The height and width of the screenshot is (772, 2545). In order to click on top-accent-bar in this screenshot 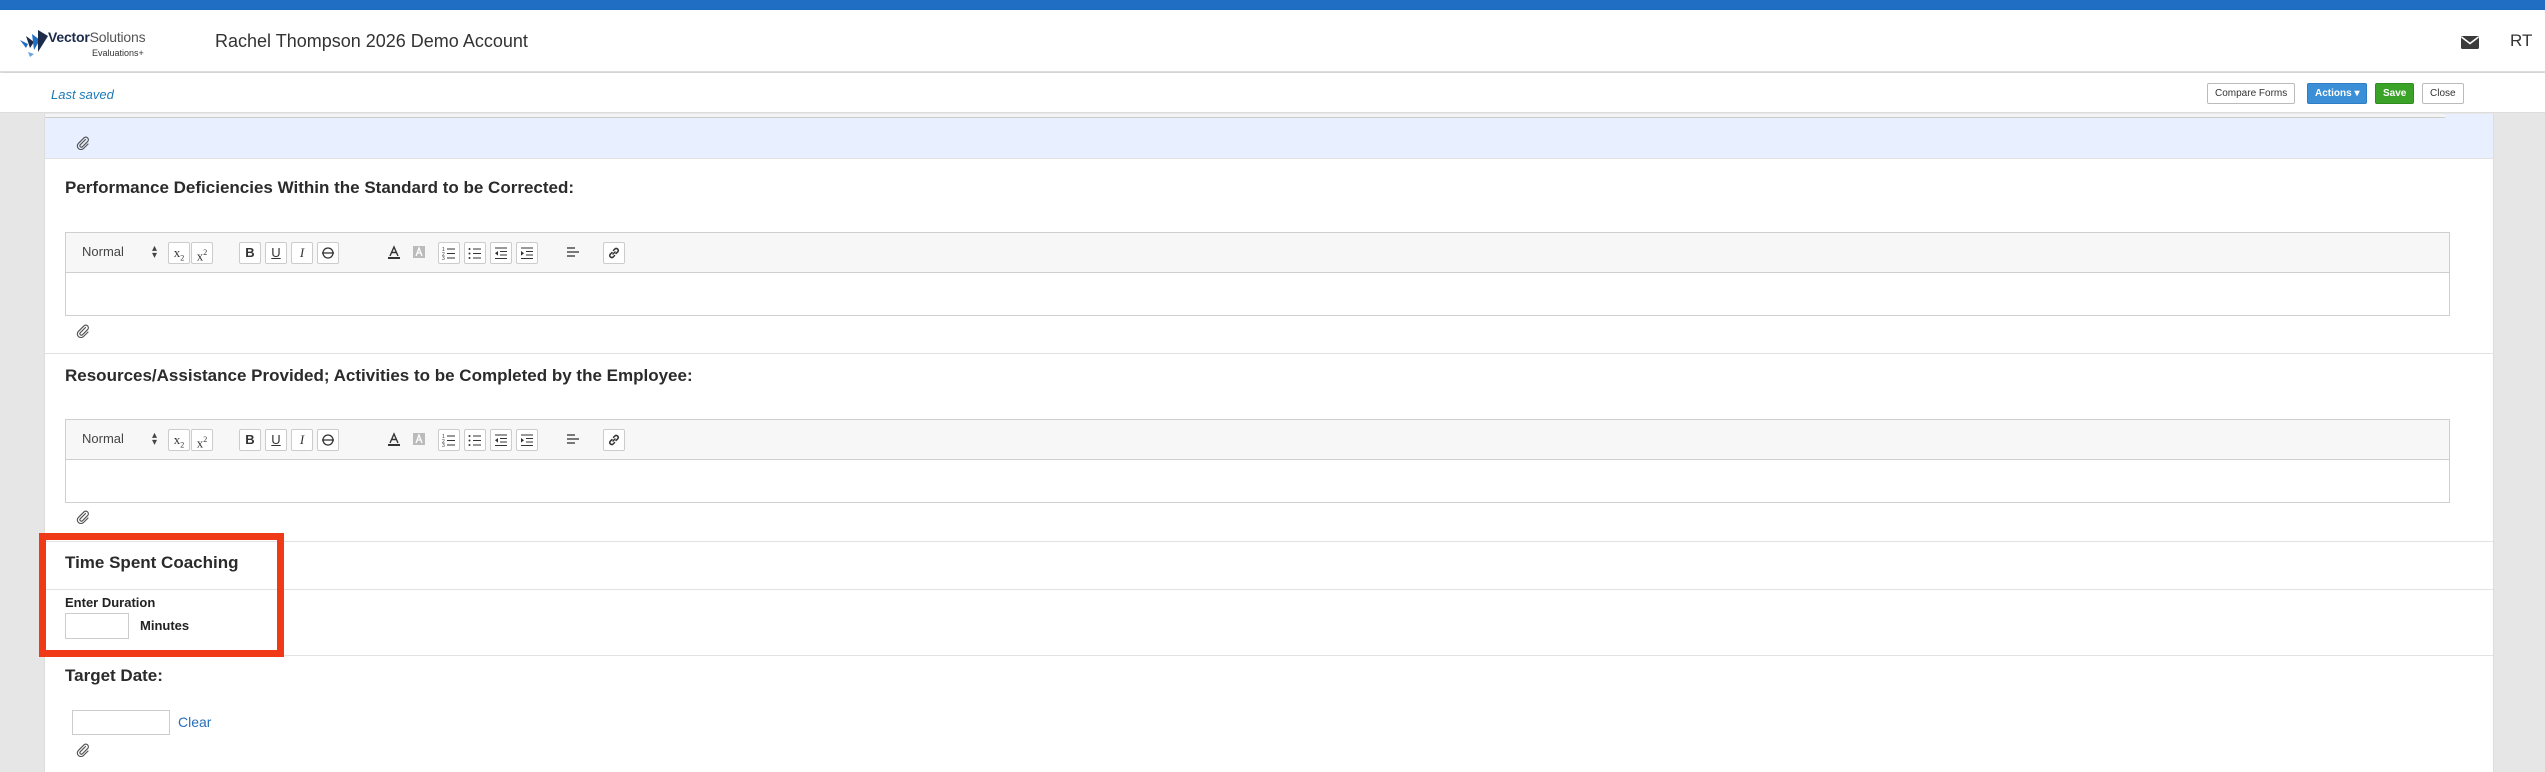, I will do `click(1272, 5)`.